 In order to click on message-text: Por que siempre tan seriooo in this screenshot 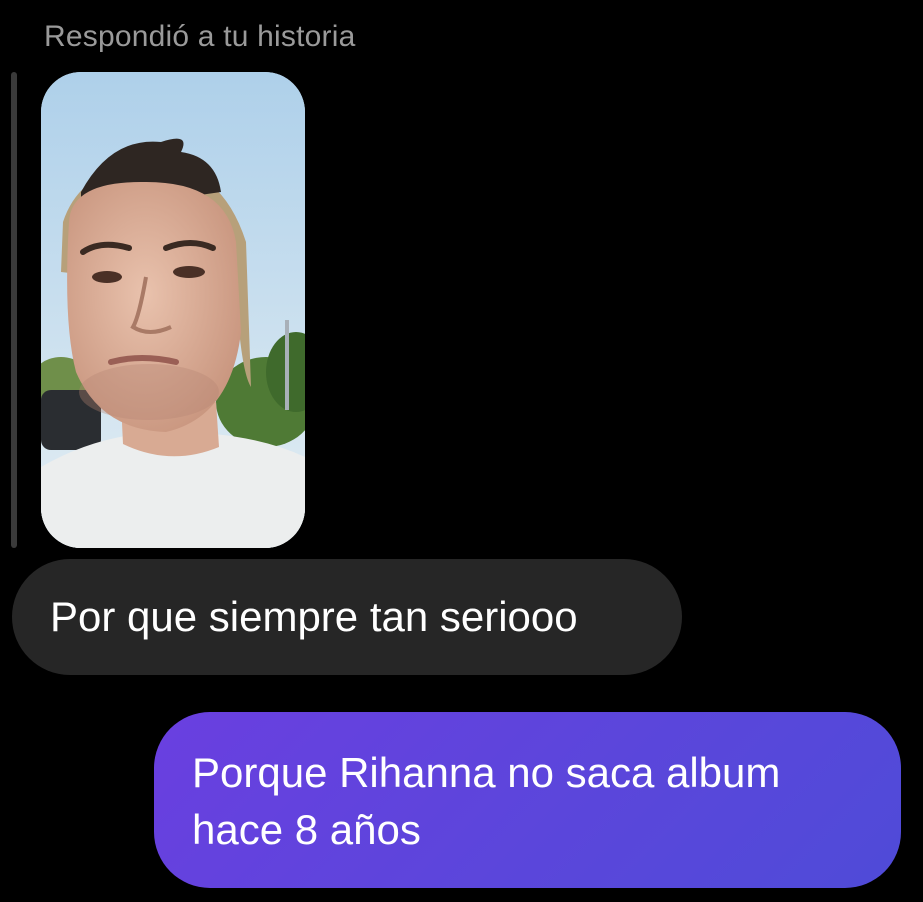, I will do `click(314, 616)`.